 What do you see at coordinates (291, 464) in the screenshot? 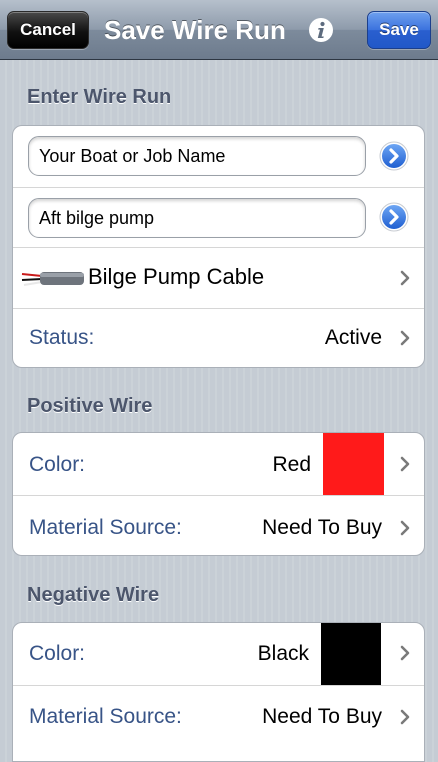
I see `positive-color-value: Red` at bounding box center [291, 464].